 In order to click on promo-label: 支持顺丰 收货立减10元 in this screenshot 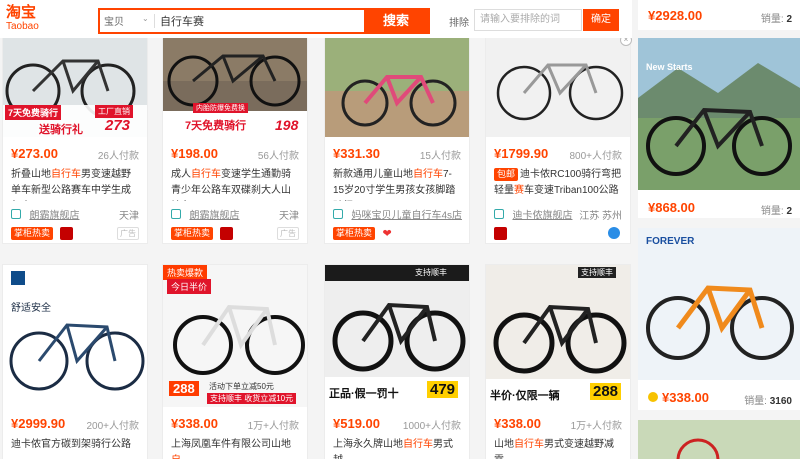, I will do `click(252, 398)`.